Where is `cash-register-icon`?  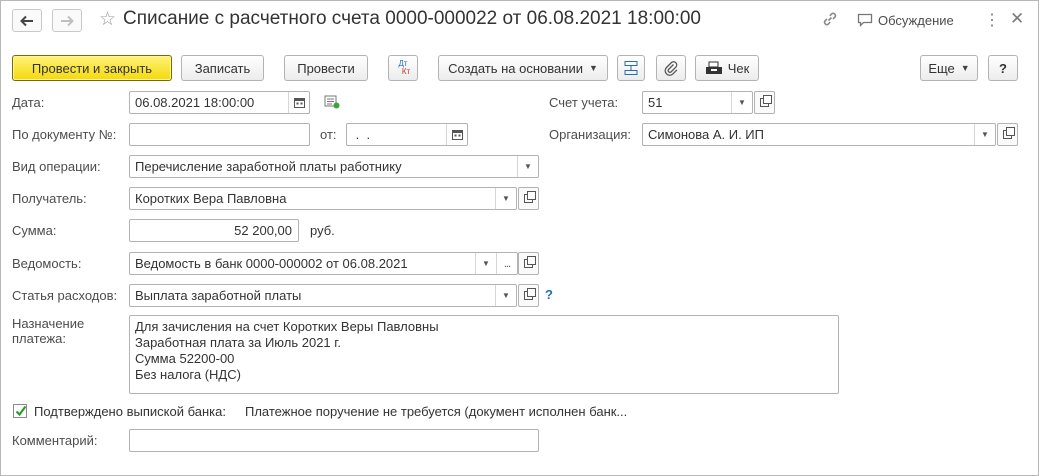
cash-register-icon is located at coordinates (713, 67).